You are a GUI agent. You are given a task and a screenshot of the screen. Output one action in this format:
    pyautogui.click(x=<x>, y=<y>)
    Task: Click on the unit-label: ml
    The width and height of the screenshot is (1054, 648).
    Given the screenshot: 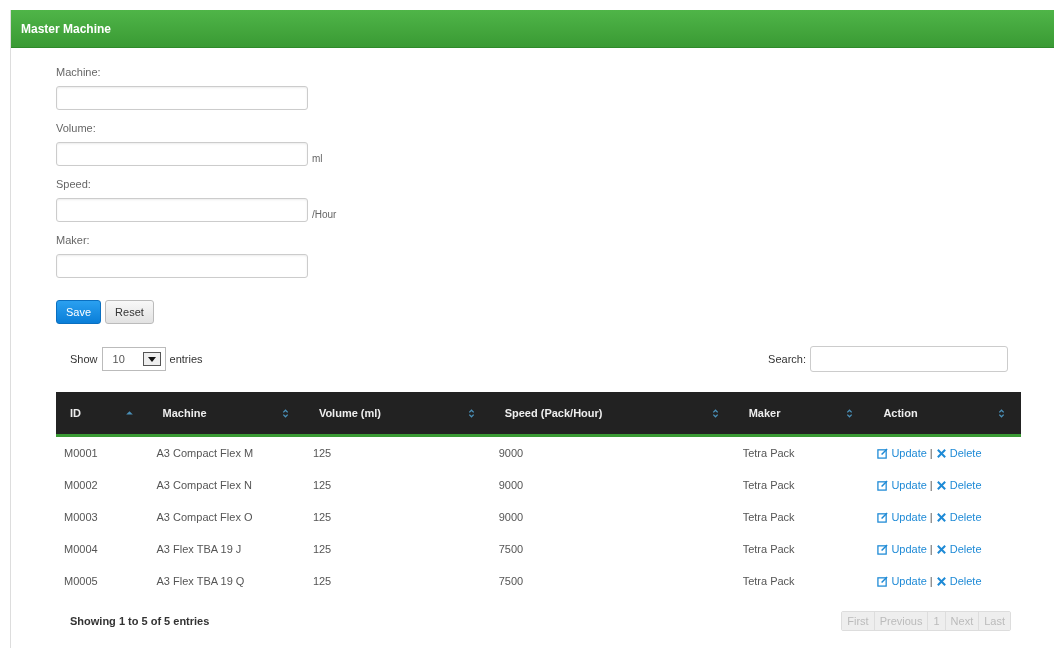 What is the action you would take?
    pyautogui.click(x=317, y=158)
    